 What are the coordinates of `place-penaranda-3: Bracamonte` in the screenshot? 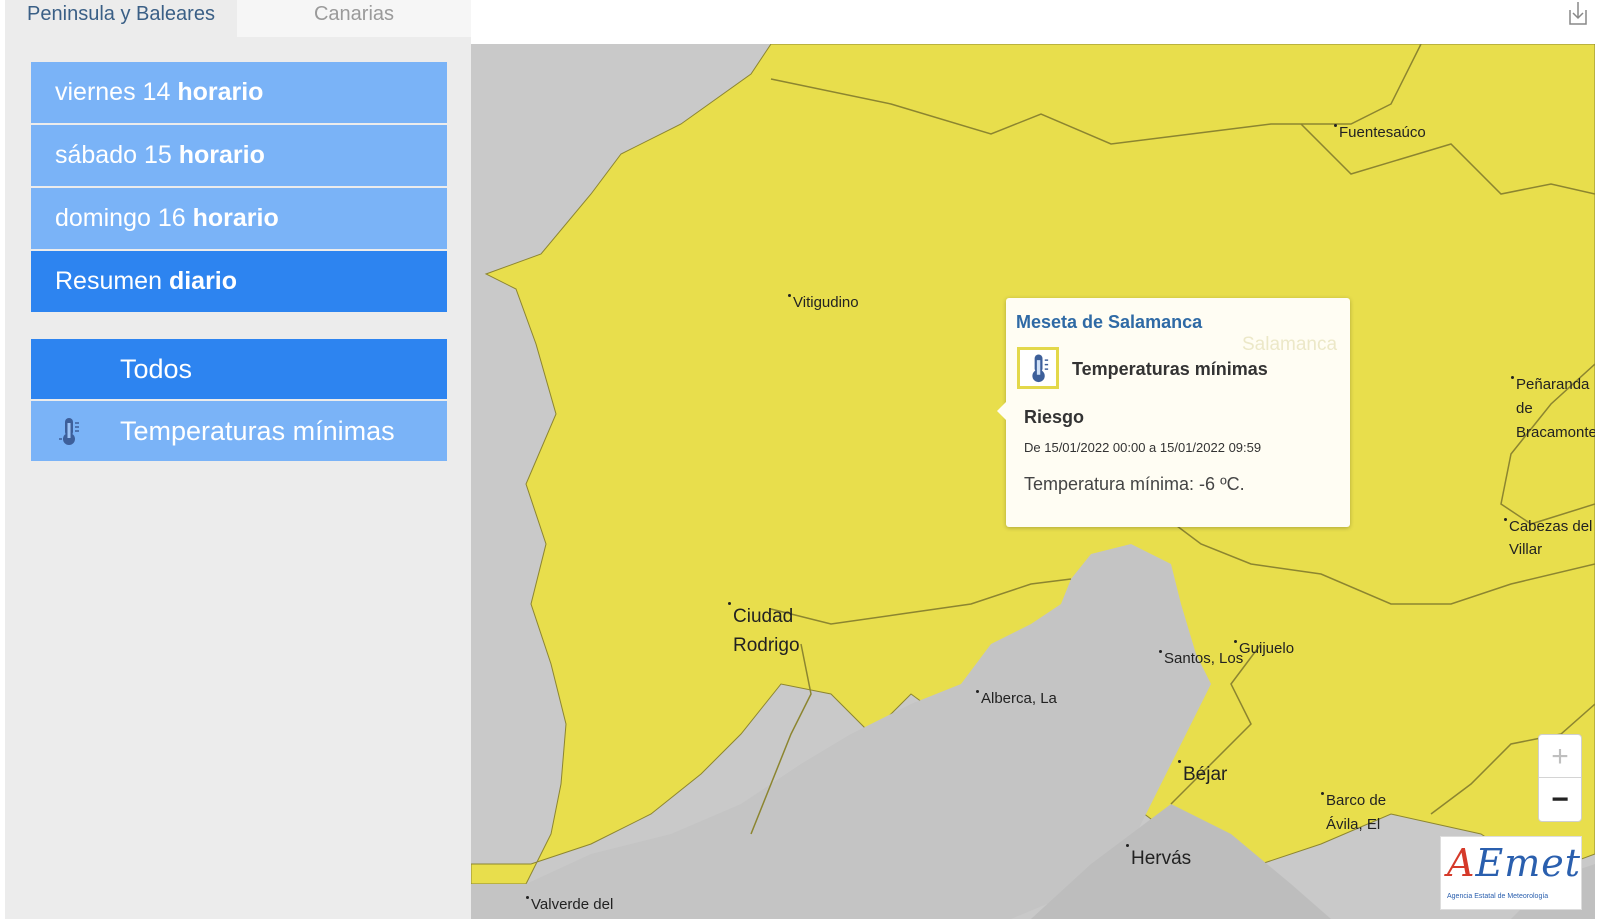 It's located at (1555, 432).